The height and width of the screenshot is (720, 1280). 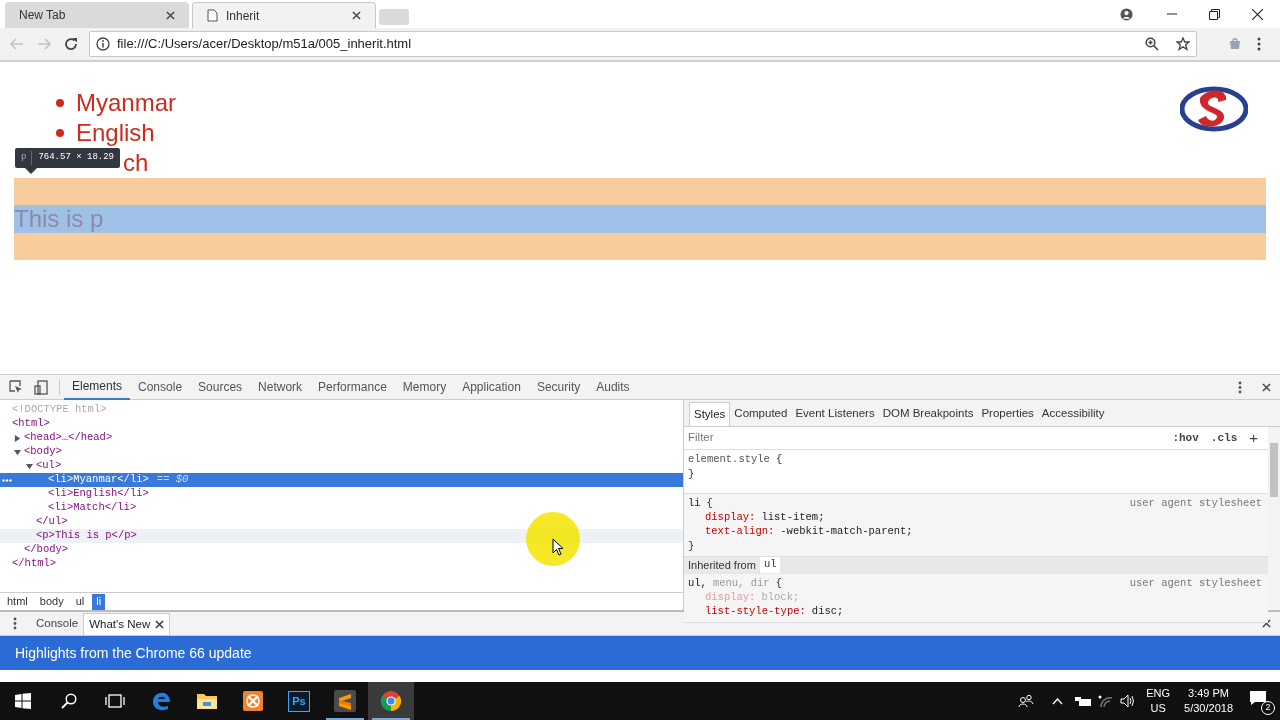 I want to click on devtools-tab: Application, so click(x=491, y=387).